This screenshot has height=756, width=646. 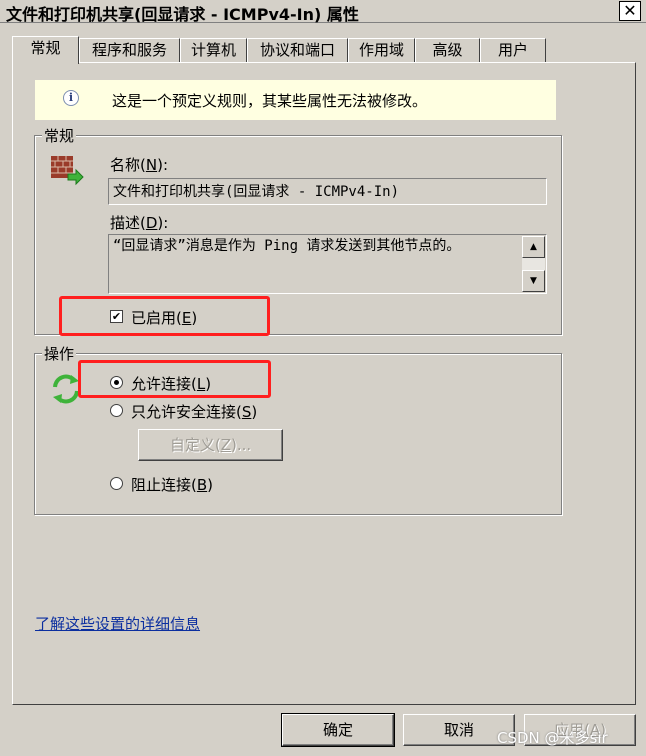 I want to click on tab-advanced: 高级, so click(x=447, y=50).